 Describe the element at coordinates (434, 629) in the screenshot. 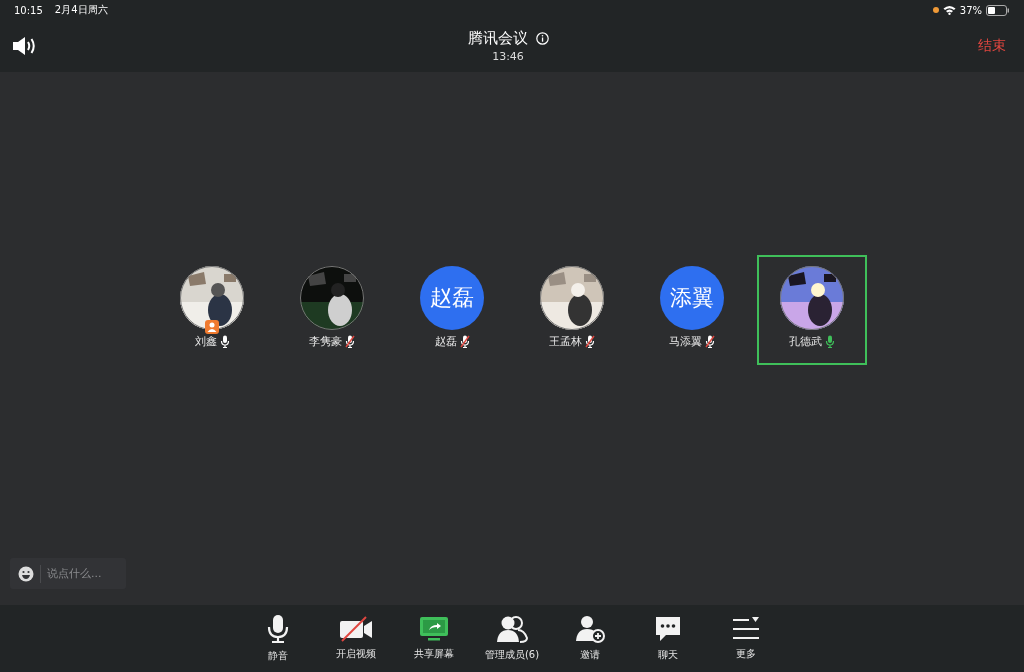

I see `share-screen-icon` at that location.